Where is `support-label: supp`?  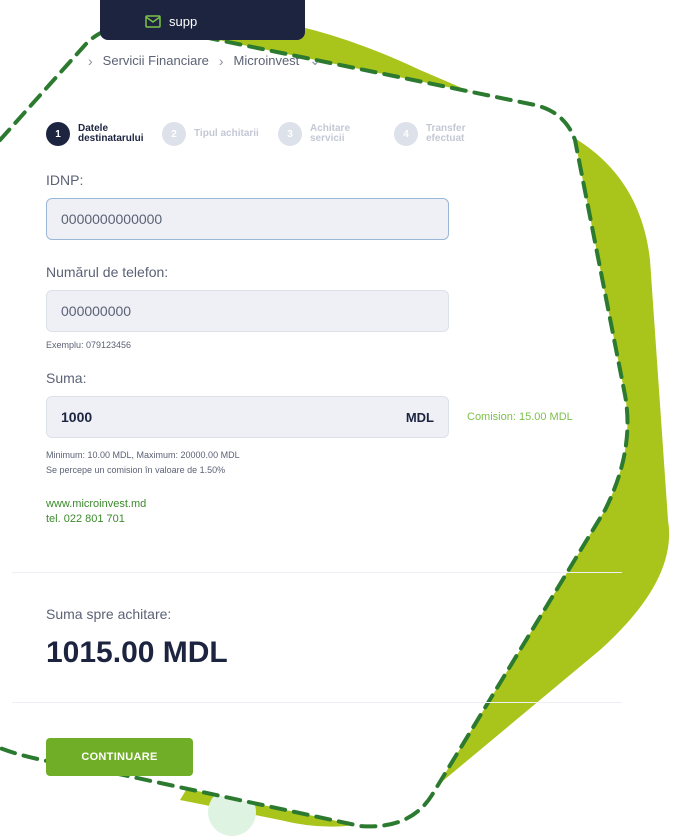 support-label: supp is located at coordinates (183, 21).